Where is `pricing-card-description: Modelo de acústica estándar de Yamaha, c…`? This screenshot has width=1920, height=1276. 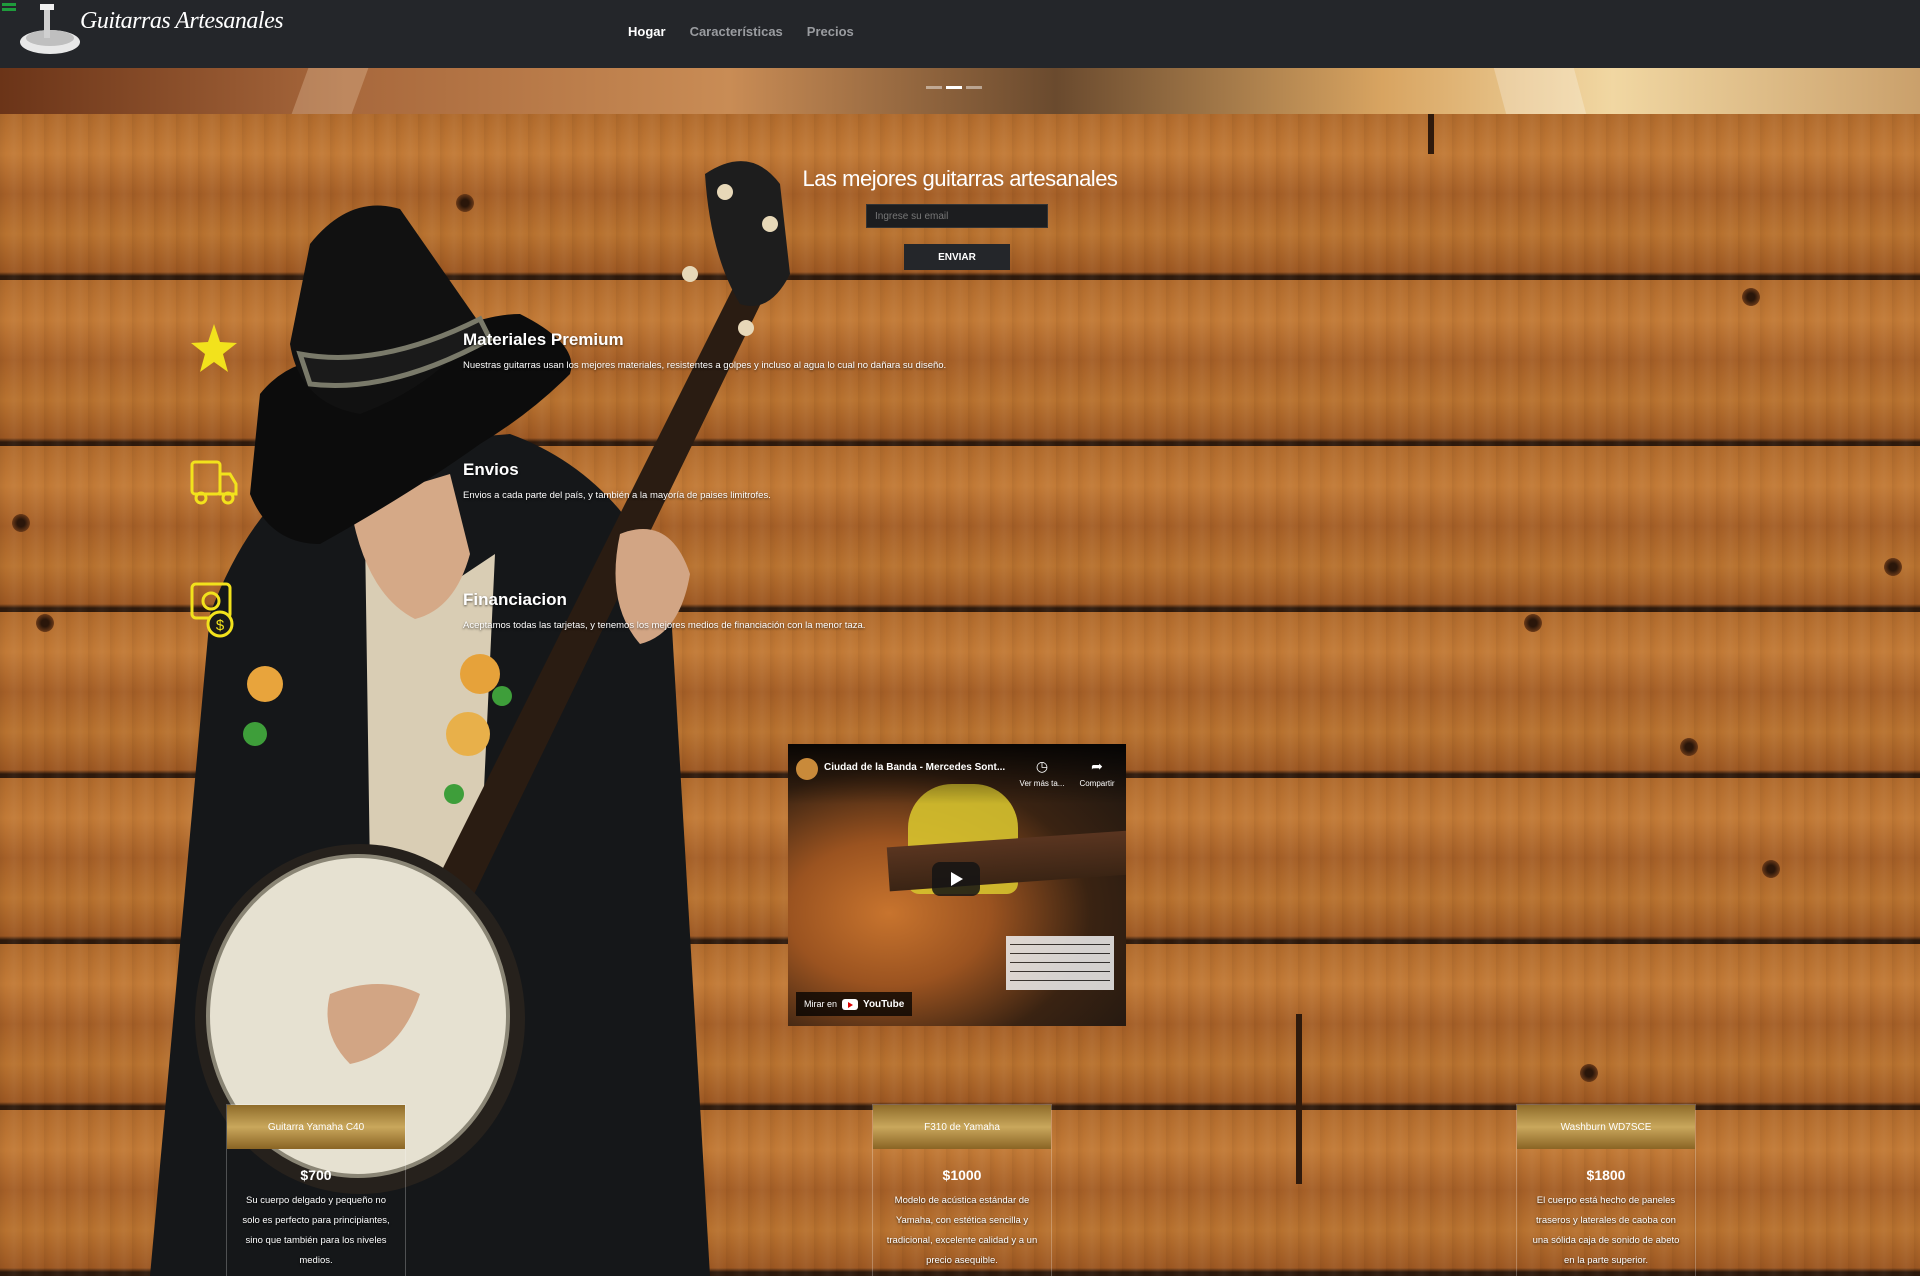
pricing-card-description: Modelo de acústica estándar de Yamaha, c… is located at coordinates (962, 1230).